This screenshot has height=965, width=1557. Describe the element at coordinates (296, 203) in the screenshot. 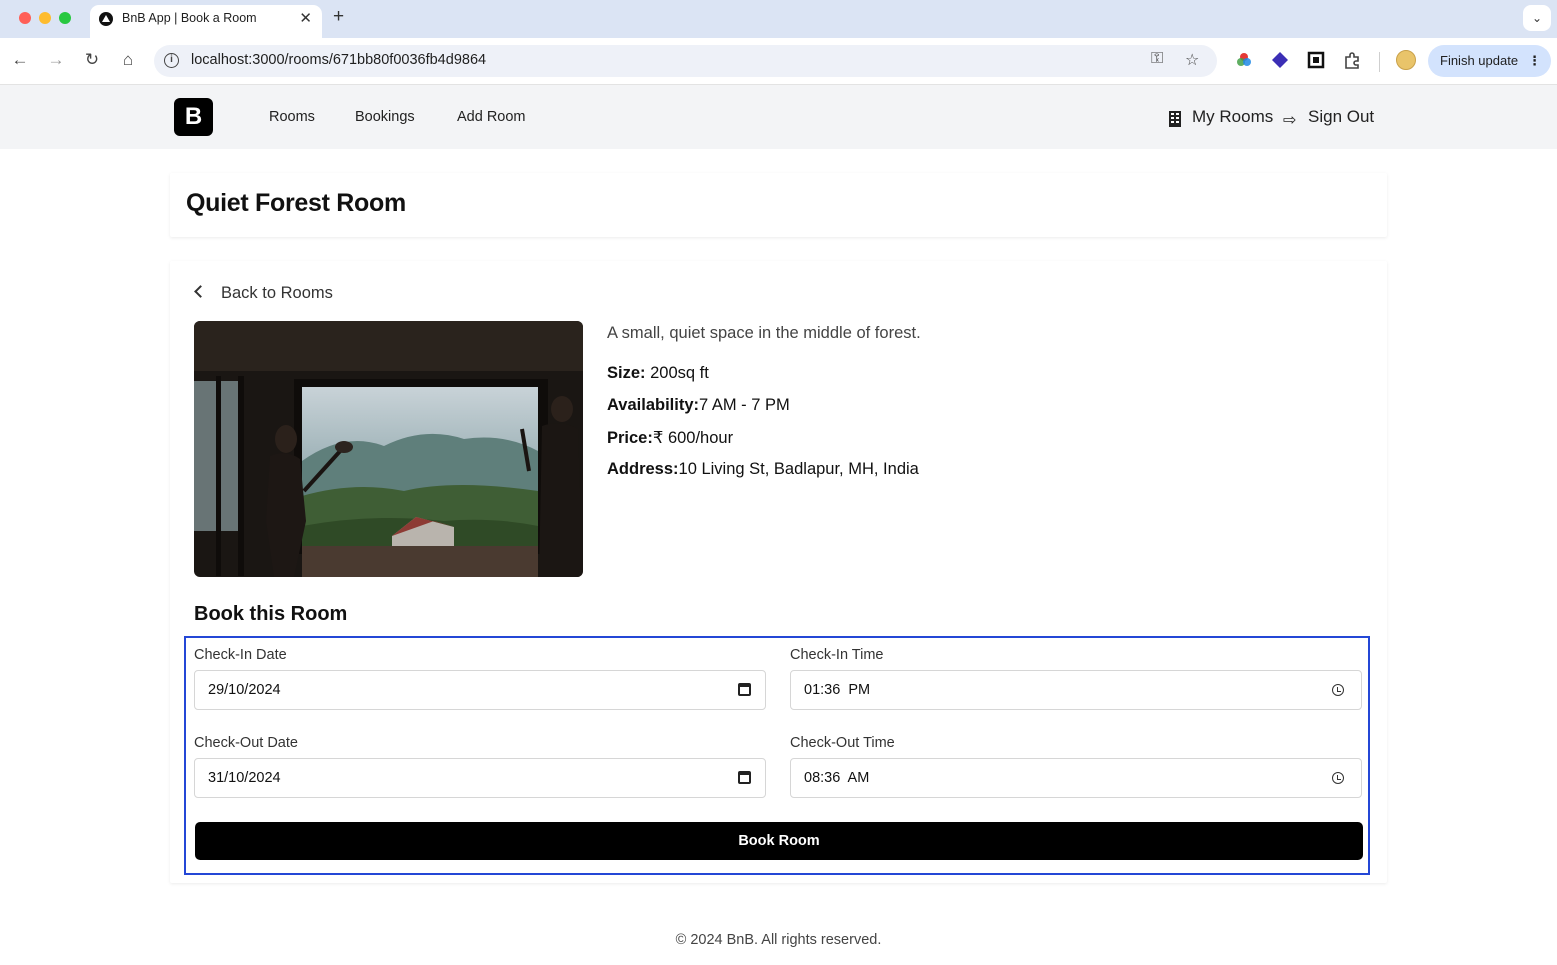

I see `page-title: Quiet Forest Room` at that location.